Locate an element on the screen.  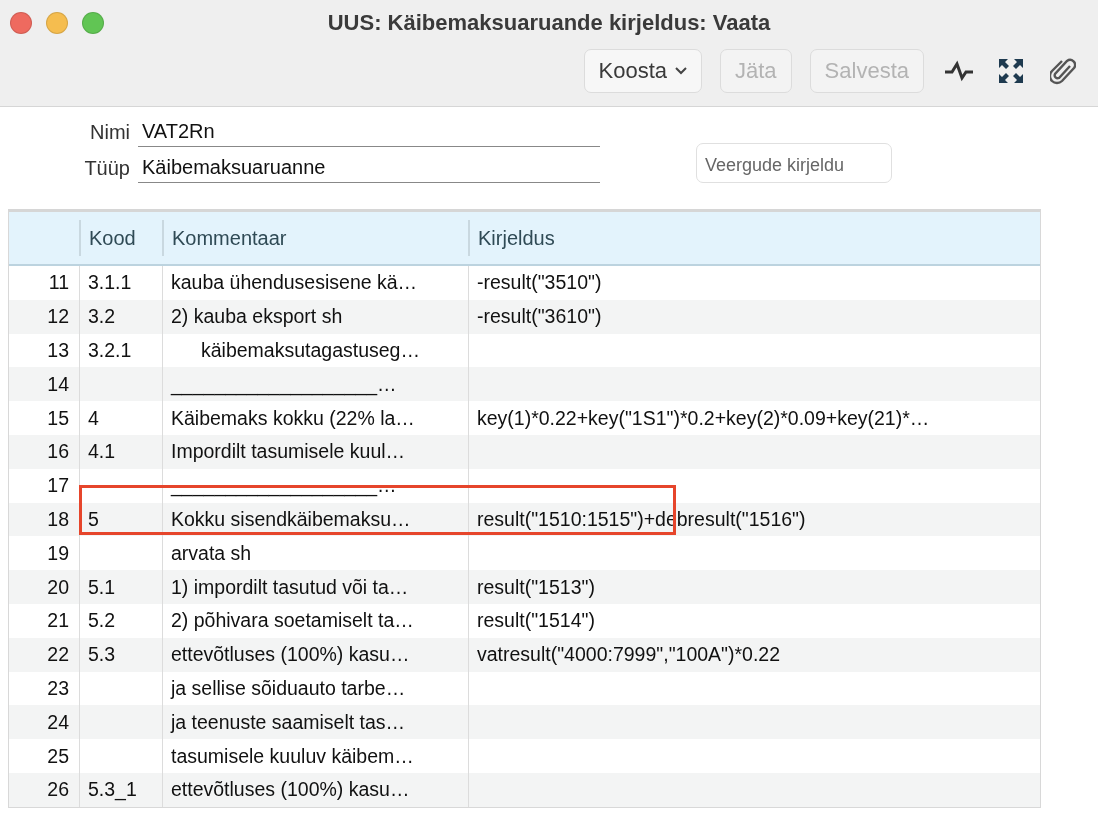
column-description-button: Veergude kirjeldu is located at coordinates (794, 163).